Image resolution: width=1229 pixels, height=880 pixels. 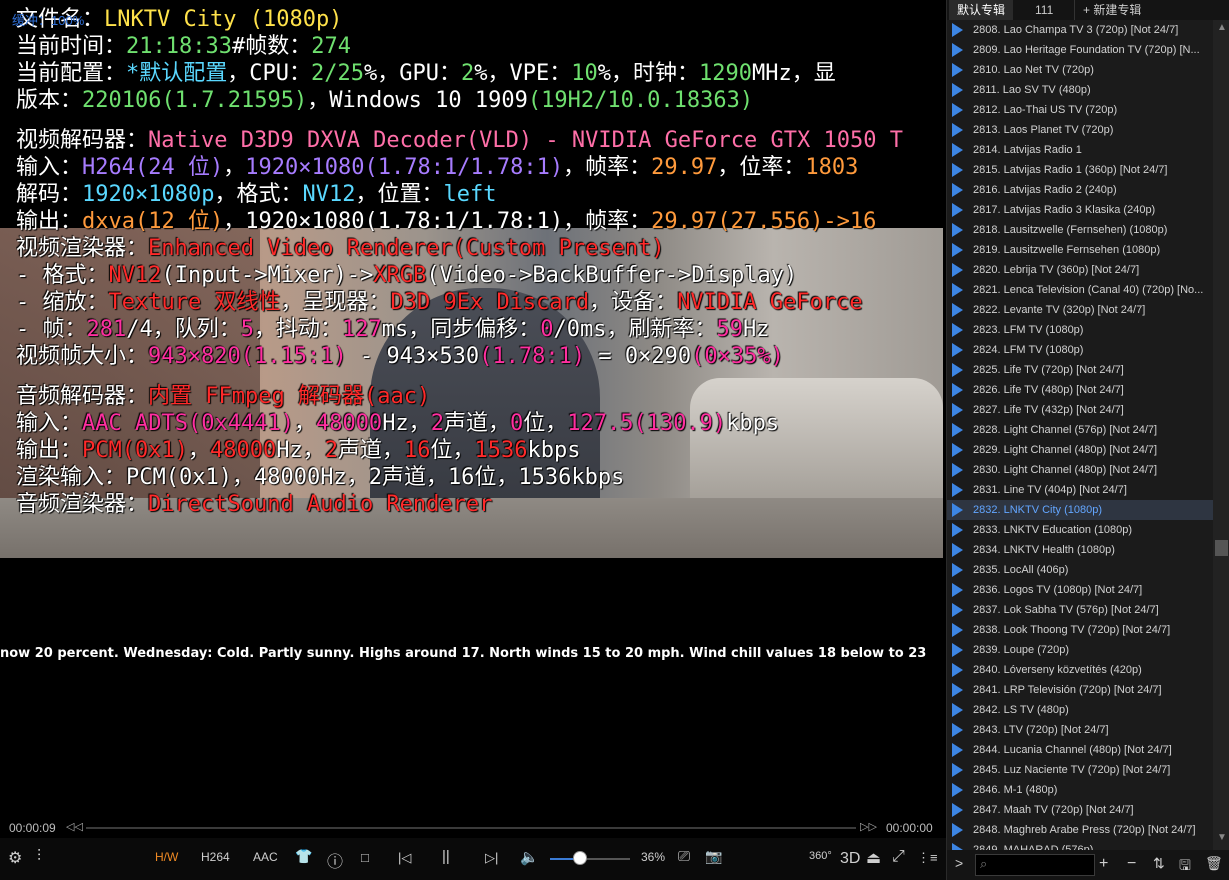 I want to click on skin-shirt-icon: 👕, so click(x=303, y=856).